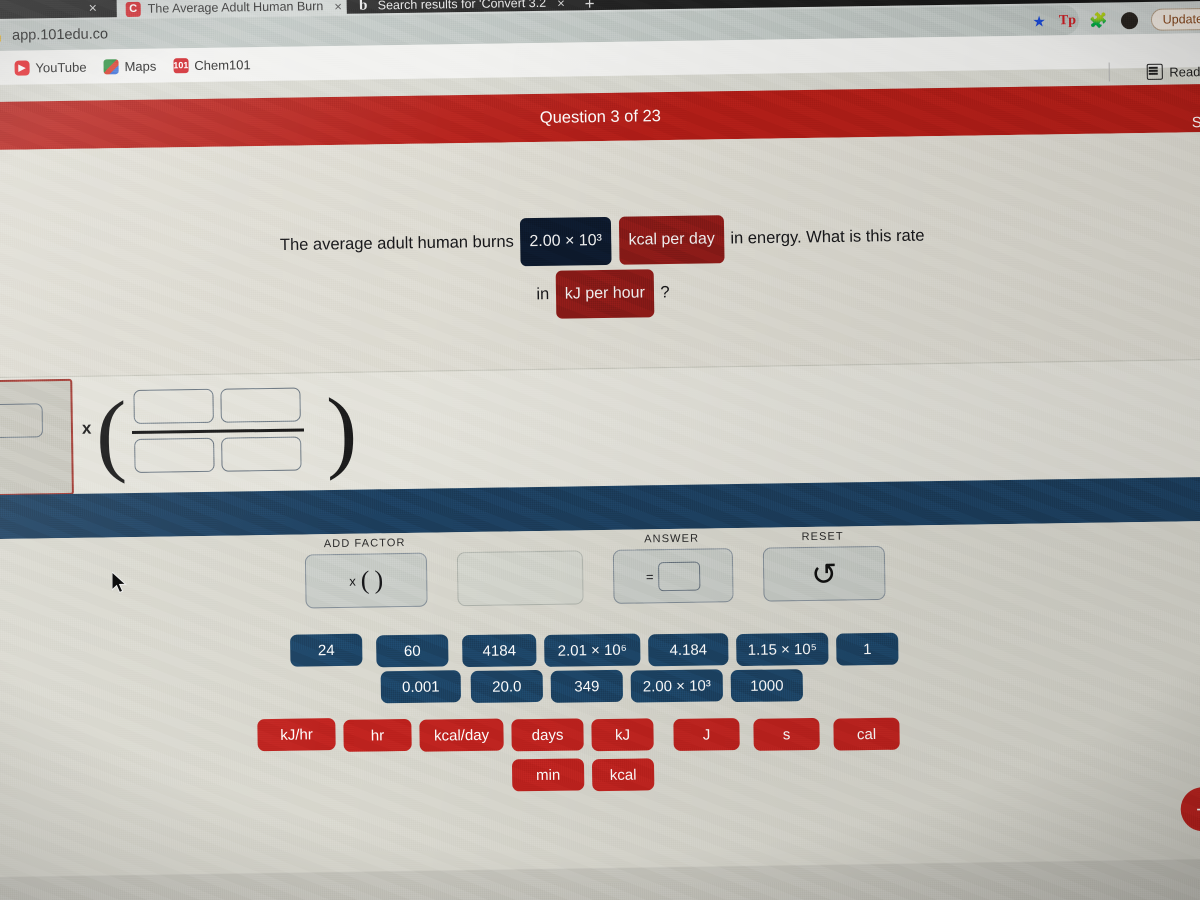 The height and width of the screenshot is (900, 1200). Describe the element at coordinates (866, 734) in the screenshot. I see `unit-tile: cal` at that location.